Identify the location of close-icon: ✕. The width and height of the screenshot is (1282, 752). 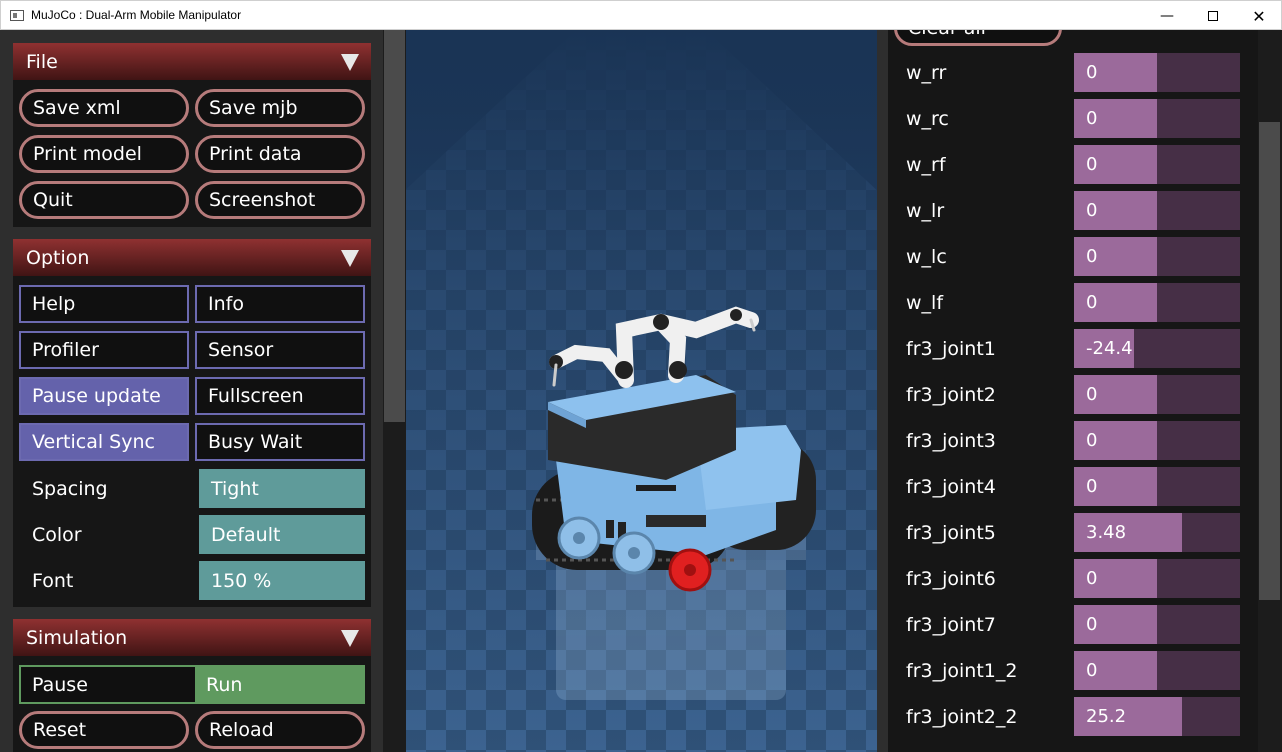
(1259, 16).